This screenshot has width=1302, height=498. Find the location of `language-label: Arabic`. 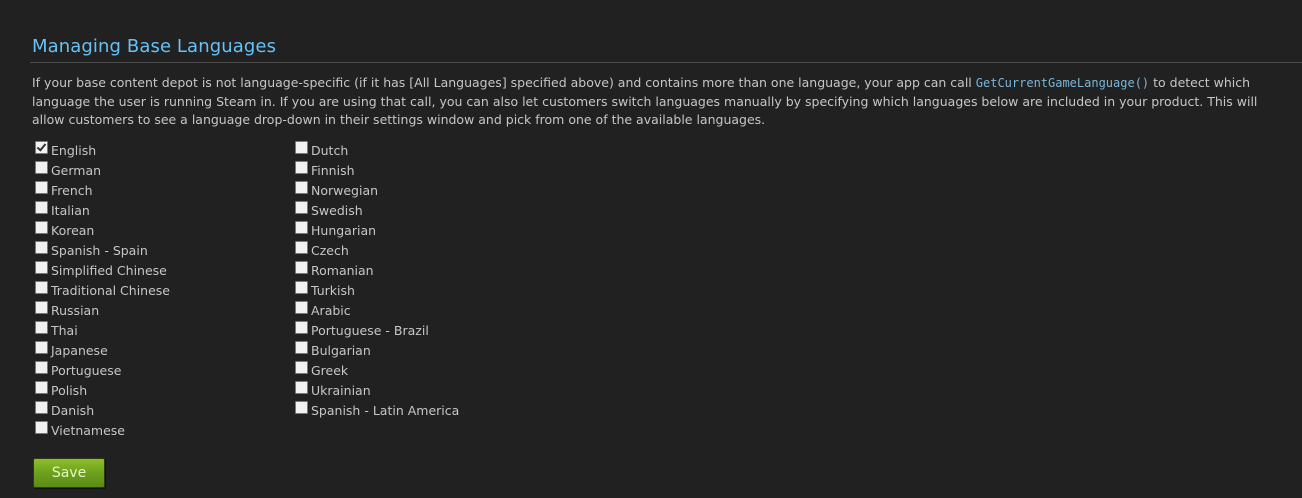

language-label: Arabic is located at coordinates (331, 310).